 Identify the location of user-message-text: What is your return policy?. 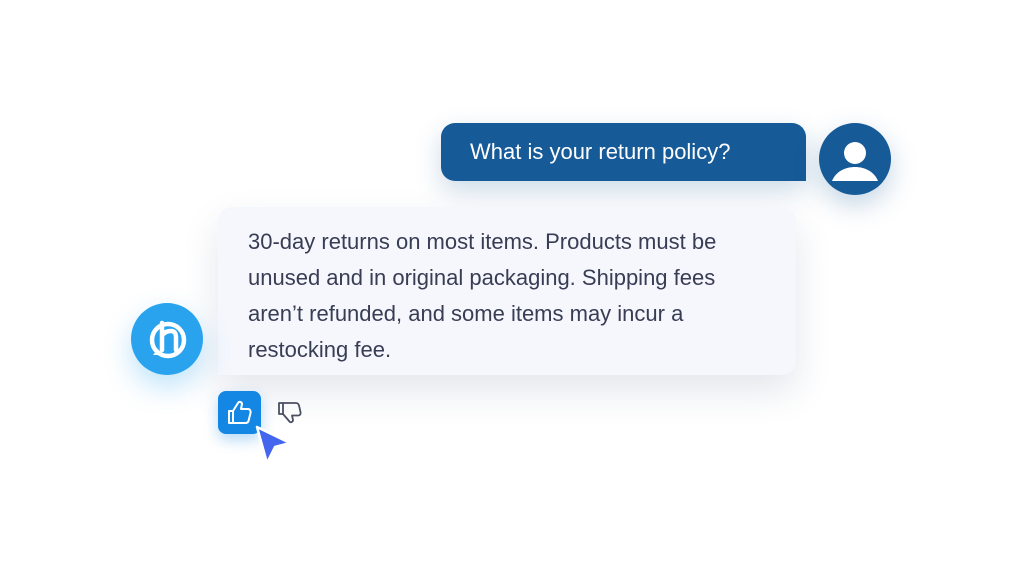
(600, 151).